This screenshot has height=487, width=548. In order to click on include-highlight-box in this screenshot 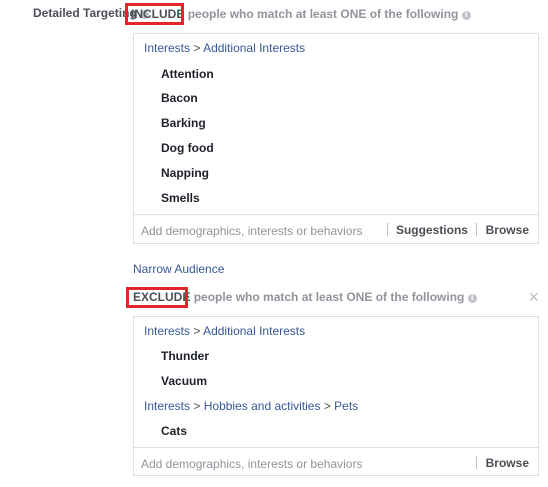, I will do `click(154, 14)`.